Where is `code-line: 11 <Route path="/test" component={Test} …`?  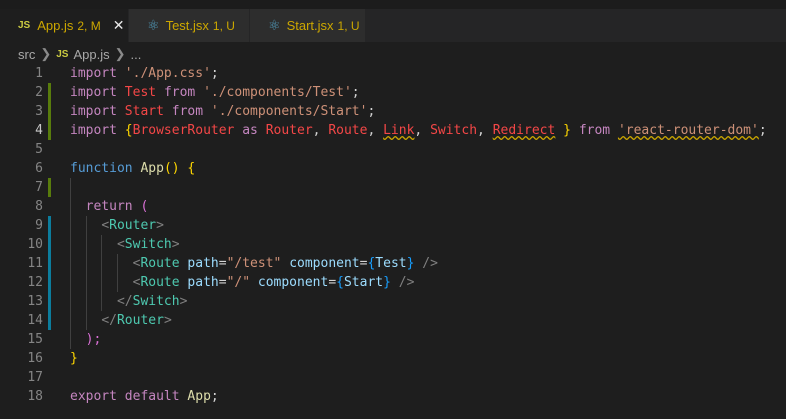
code-line: 11 <Route path="/test" component={Test} … is located at coordinates (393, 263).